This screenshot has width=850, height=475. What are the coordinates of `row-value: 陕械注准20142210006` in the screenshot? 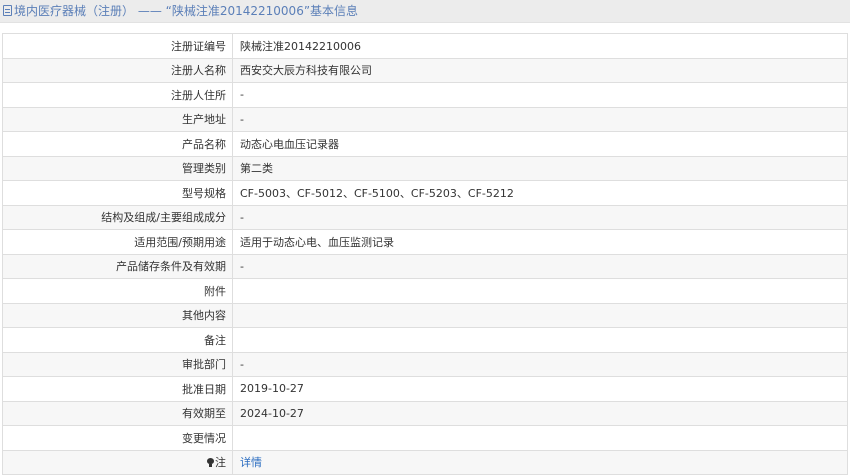 It's located at (540, 46).